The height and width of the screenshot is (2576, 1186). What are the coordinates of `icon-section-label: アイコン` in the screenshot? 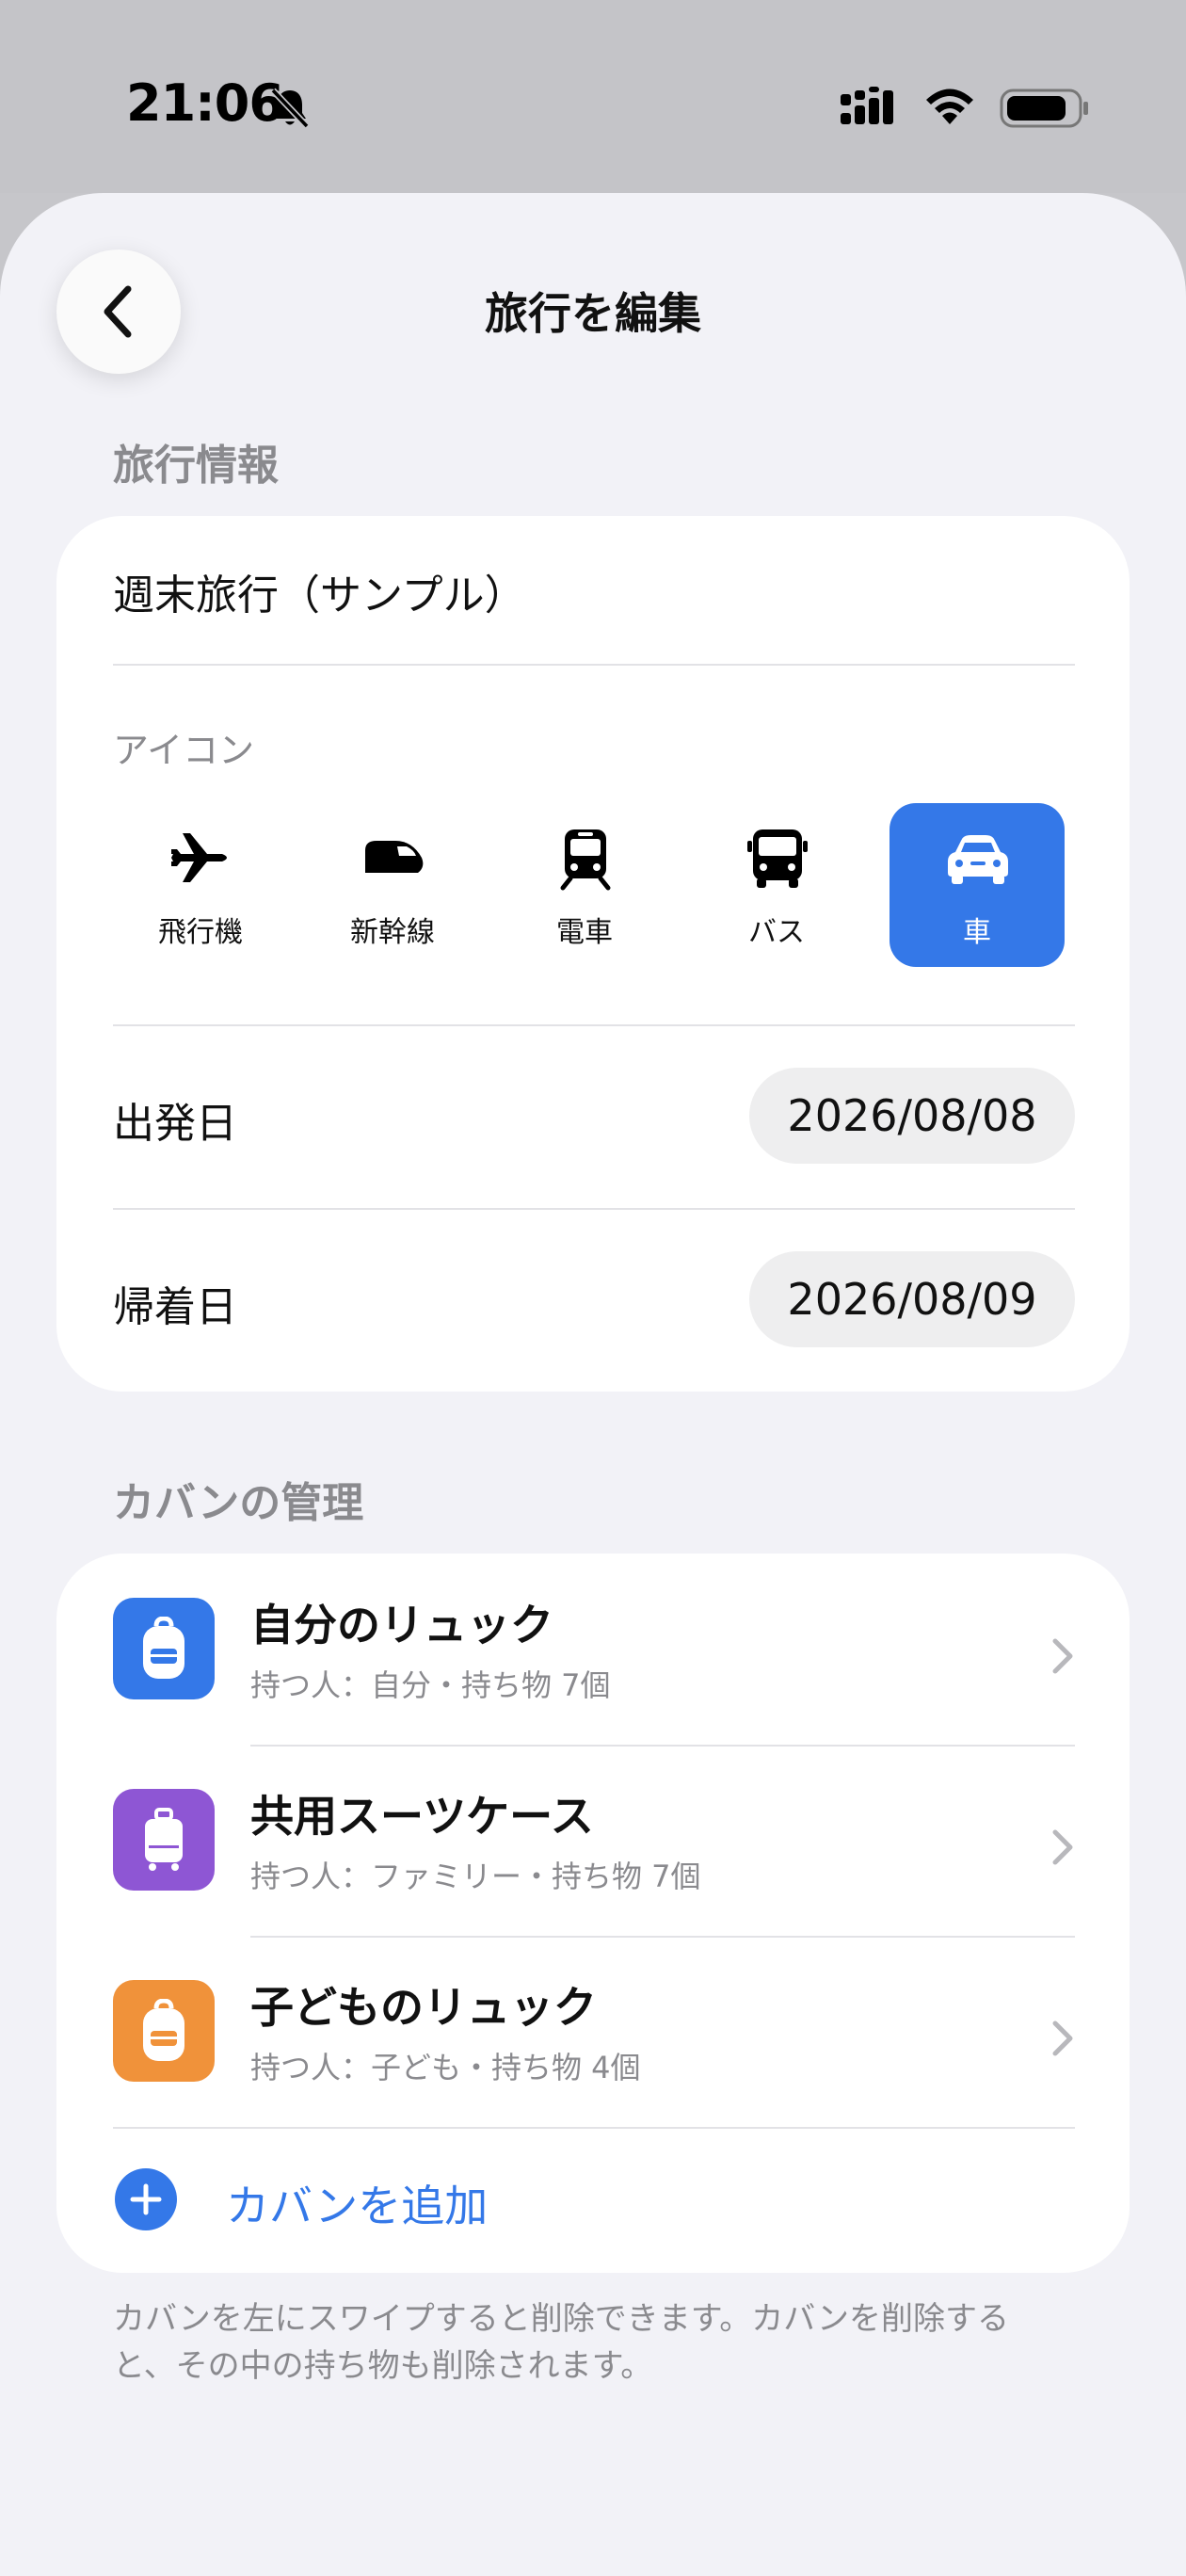 It's located at (184, 750).